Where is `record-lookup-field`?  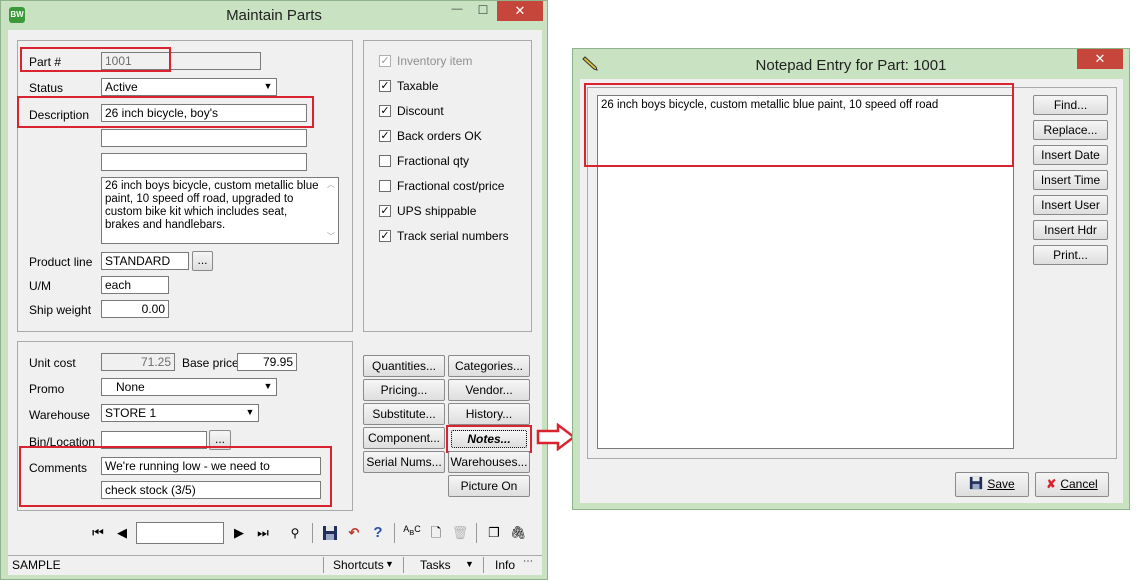 record-lookup-field is located at coordinates (180, 533).